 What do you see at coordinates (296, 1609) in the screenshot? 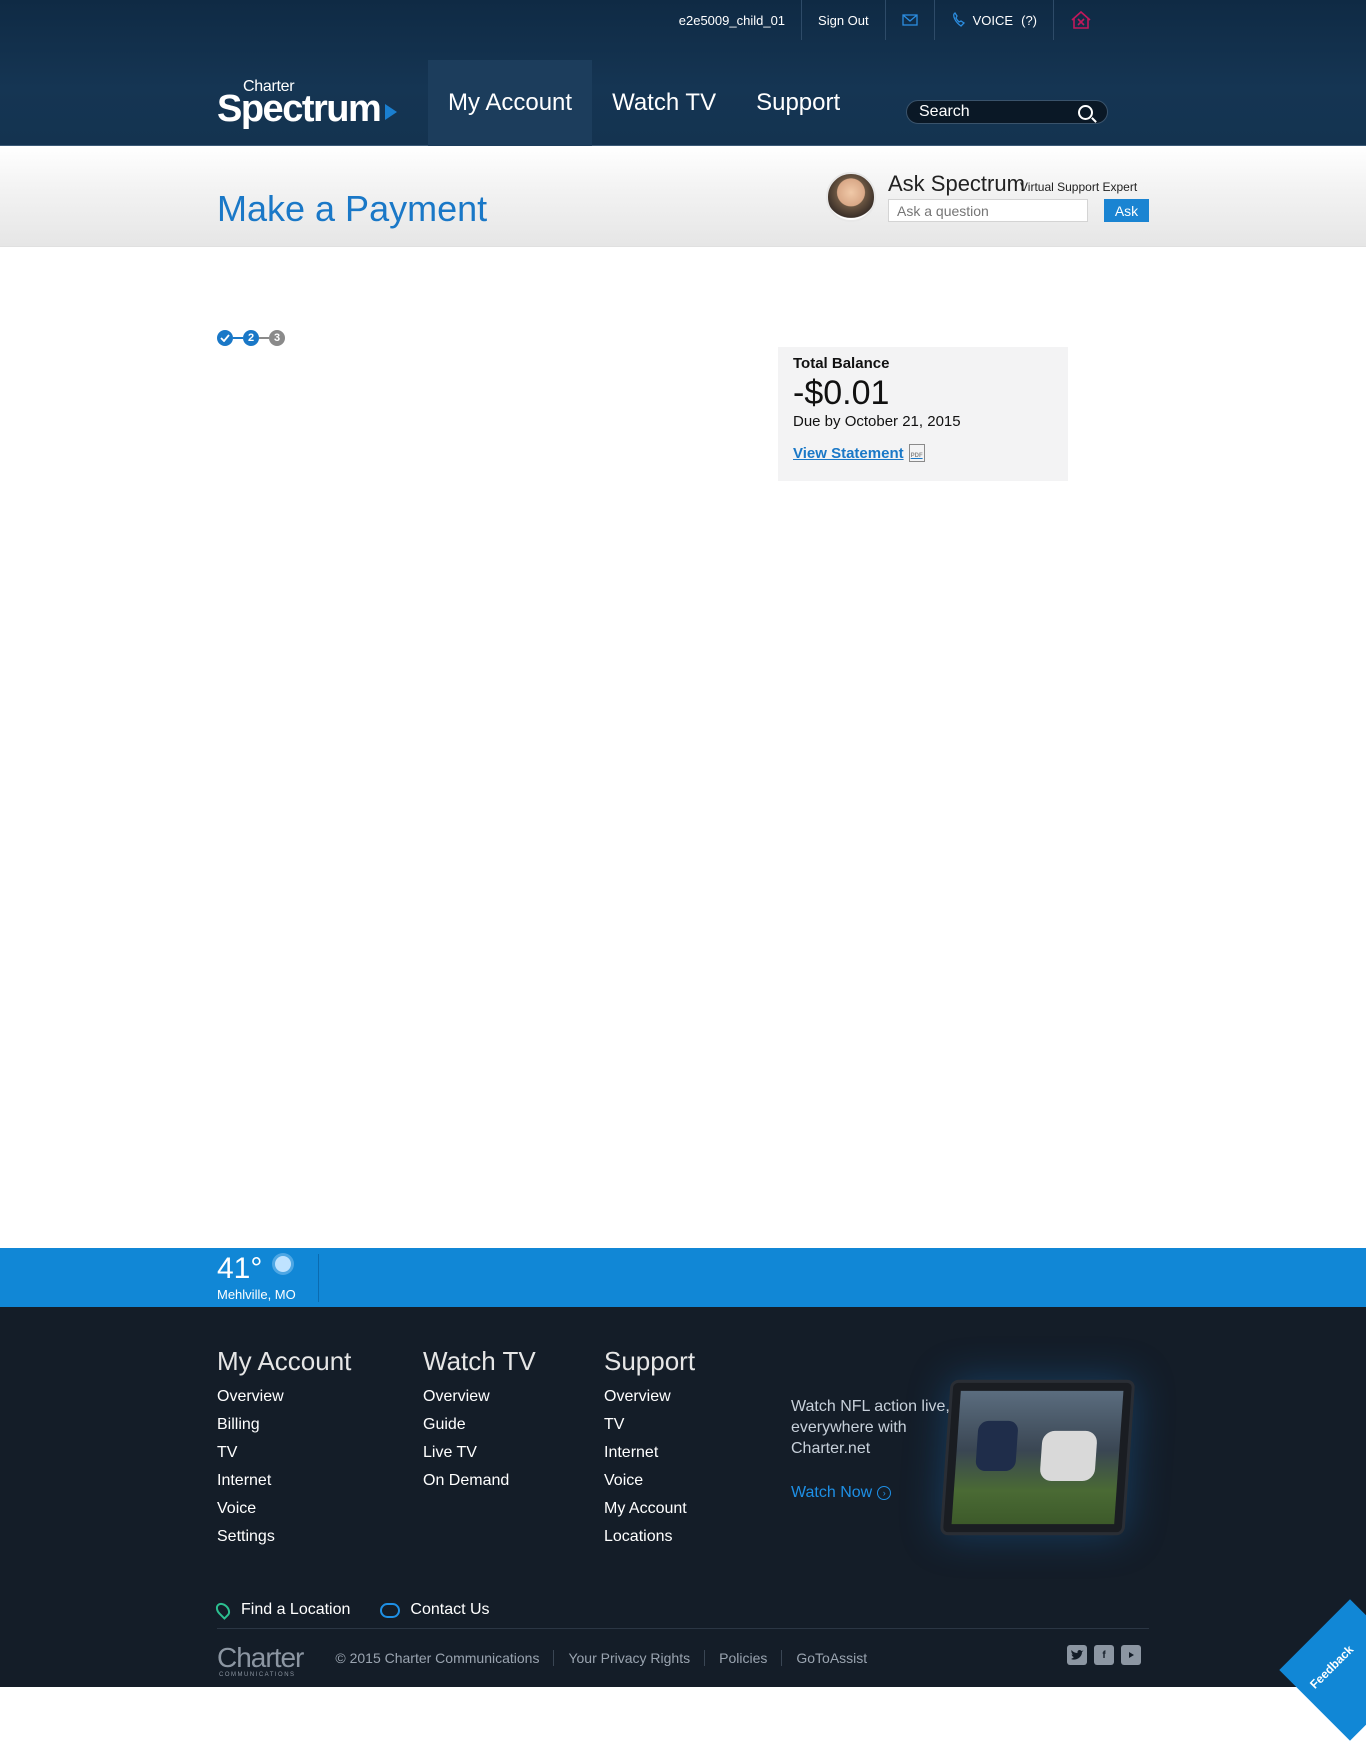
I see `find-location-label: Find a Location` at bounding box center [296, 1609].